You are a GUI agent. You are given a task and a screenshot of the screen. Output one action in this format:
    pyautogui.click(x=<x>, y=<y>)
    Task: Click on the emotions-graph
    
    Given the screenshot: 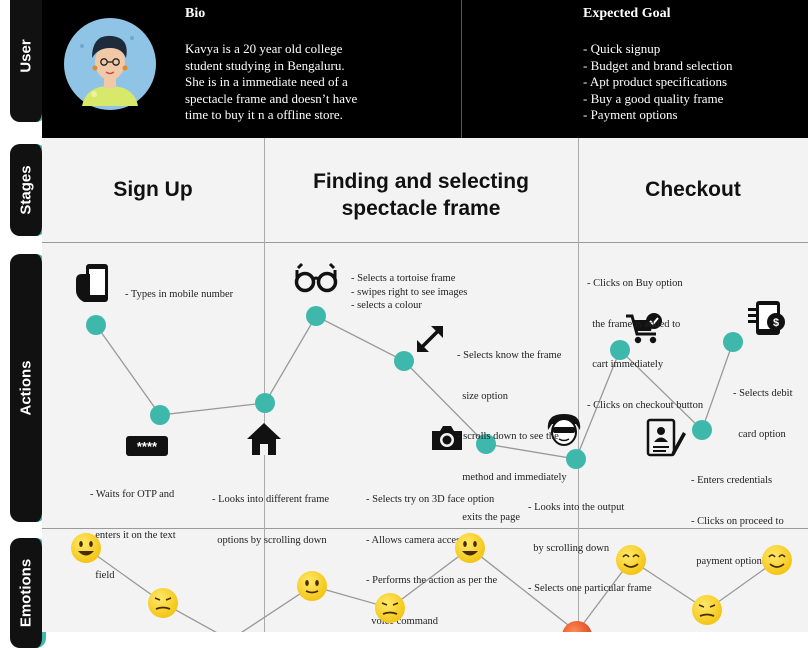 What is the action you would take?
    pyautogui.click(x=431, y=582)
    